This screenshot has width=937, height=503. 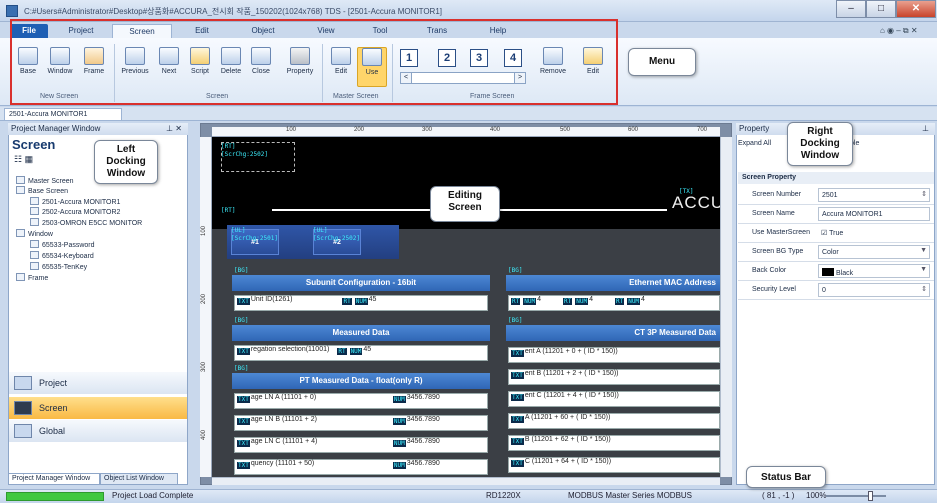 I want to click on tree-item: 65535-TenKey, so click(x=58, y=266).